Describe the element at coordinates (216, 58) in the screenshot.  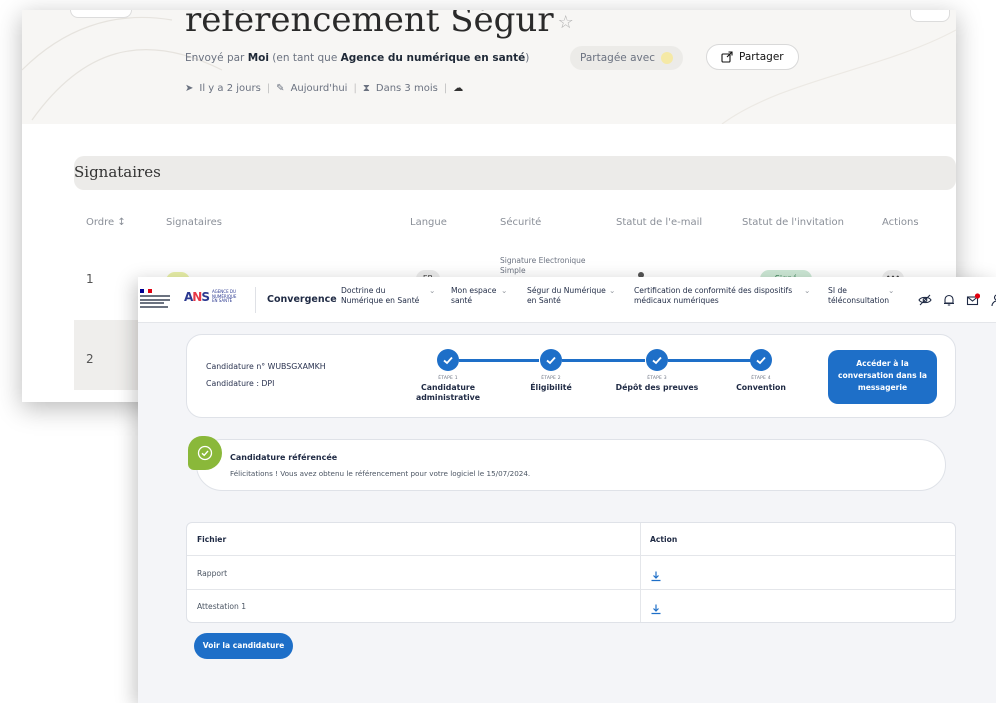
I see `sent-prefix: Envoyé par` at that location.